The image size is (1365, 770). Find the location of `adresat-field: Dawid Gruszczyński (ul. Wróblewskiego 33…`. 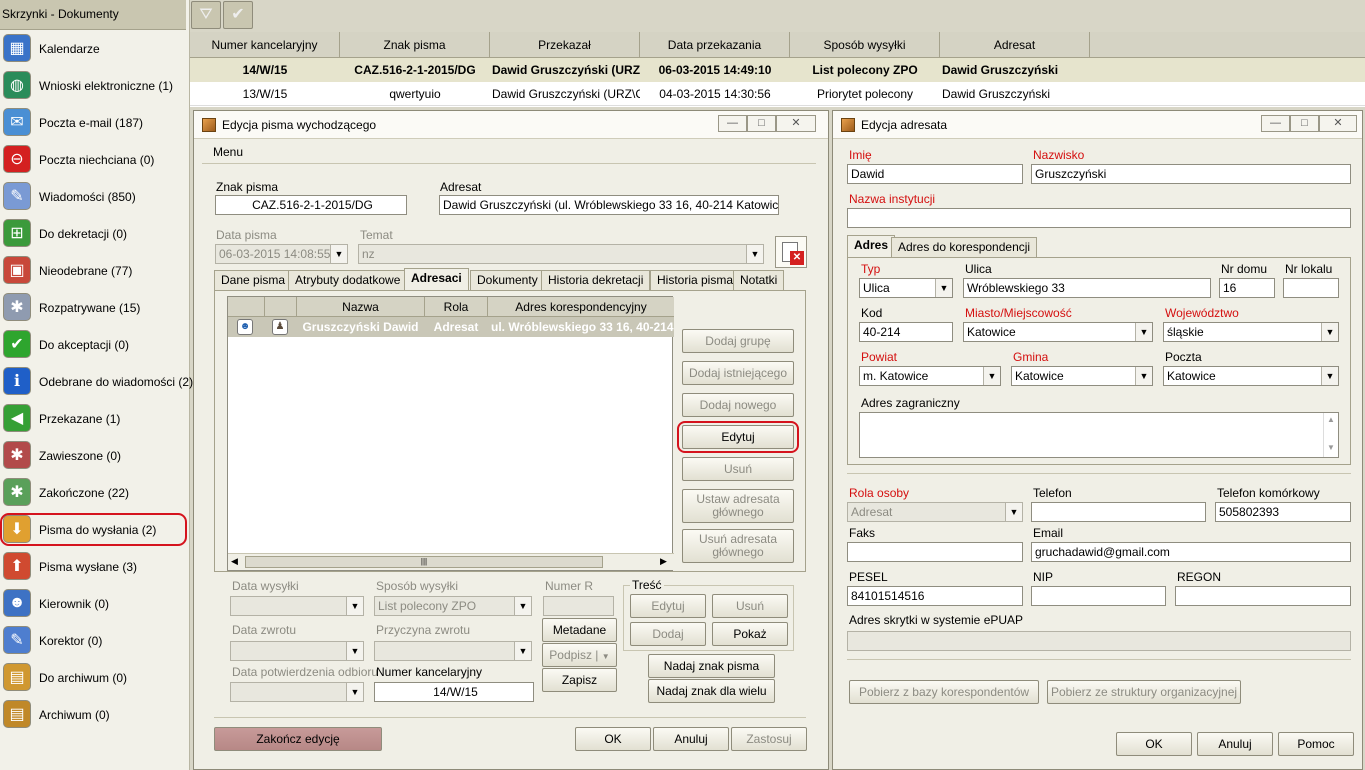

adresat-field: Dawid Gruszczyński (ul. Wróblewskiego 33… is located at coordinates (609, 205).